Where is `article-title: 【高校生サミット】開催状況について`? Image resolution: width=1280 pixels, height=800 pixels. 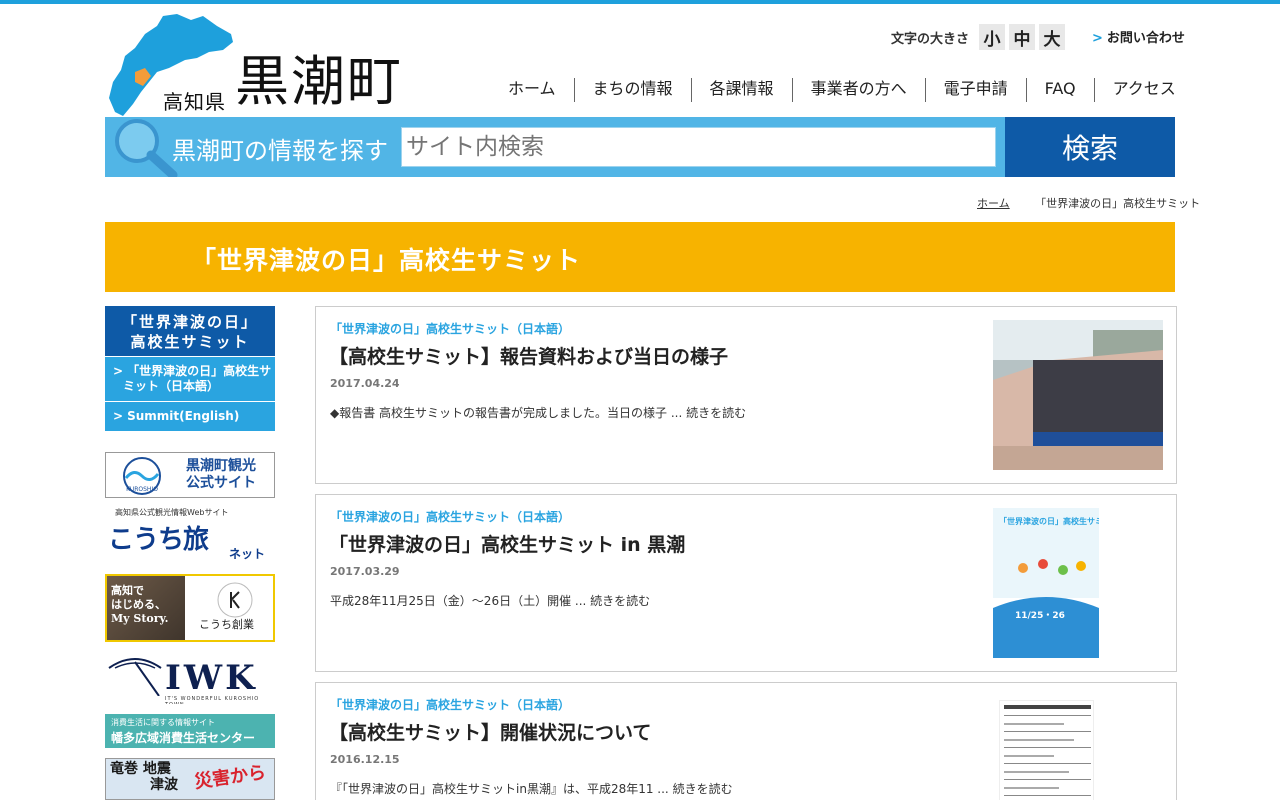 article-title: 【高校生サミット】開催状況について is located at coordinates (490, 731).